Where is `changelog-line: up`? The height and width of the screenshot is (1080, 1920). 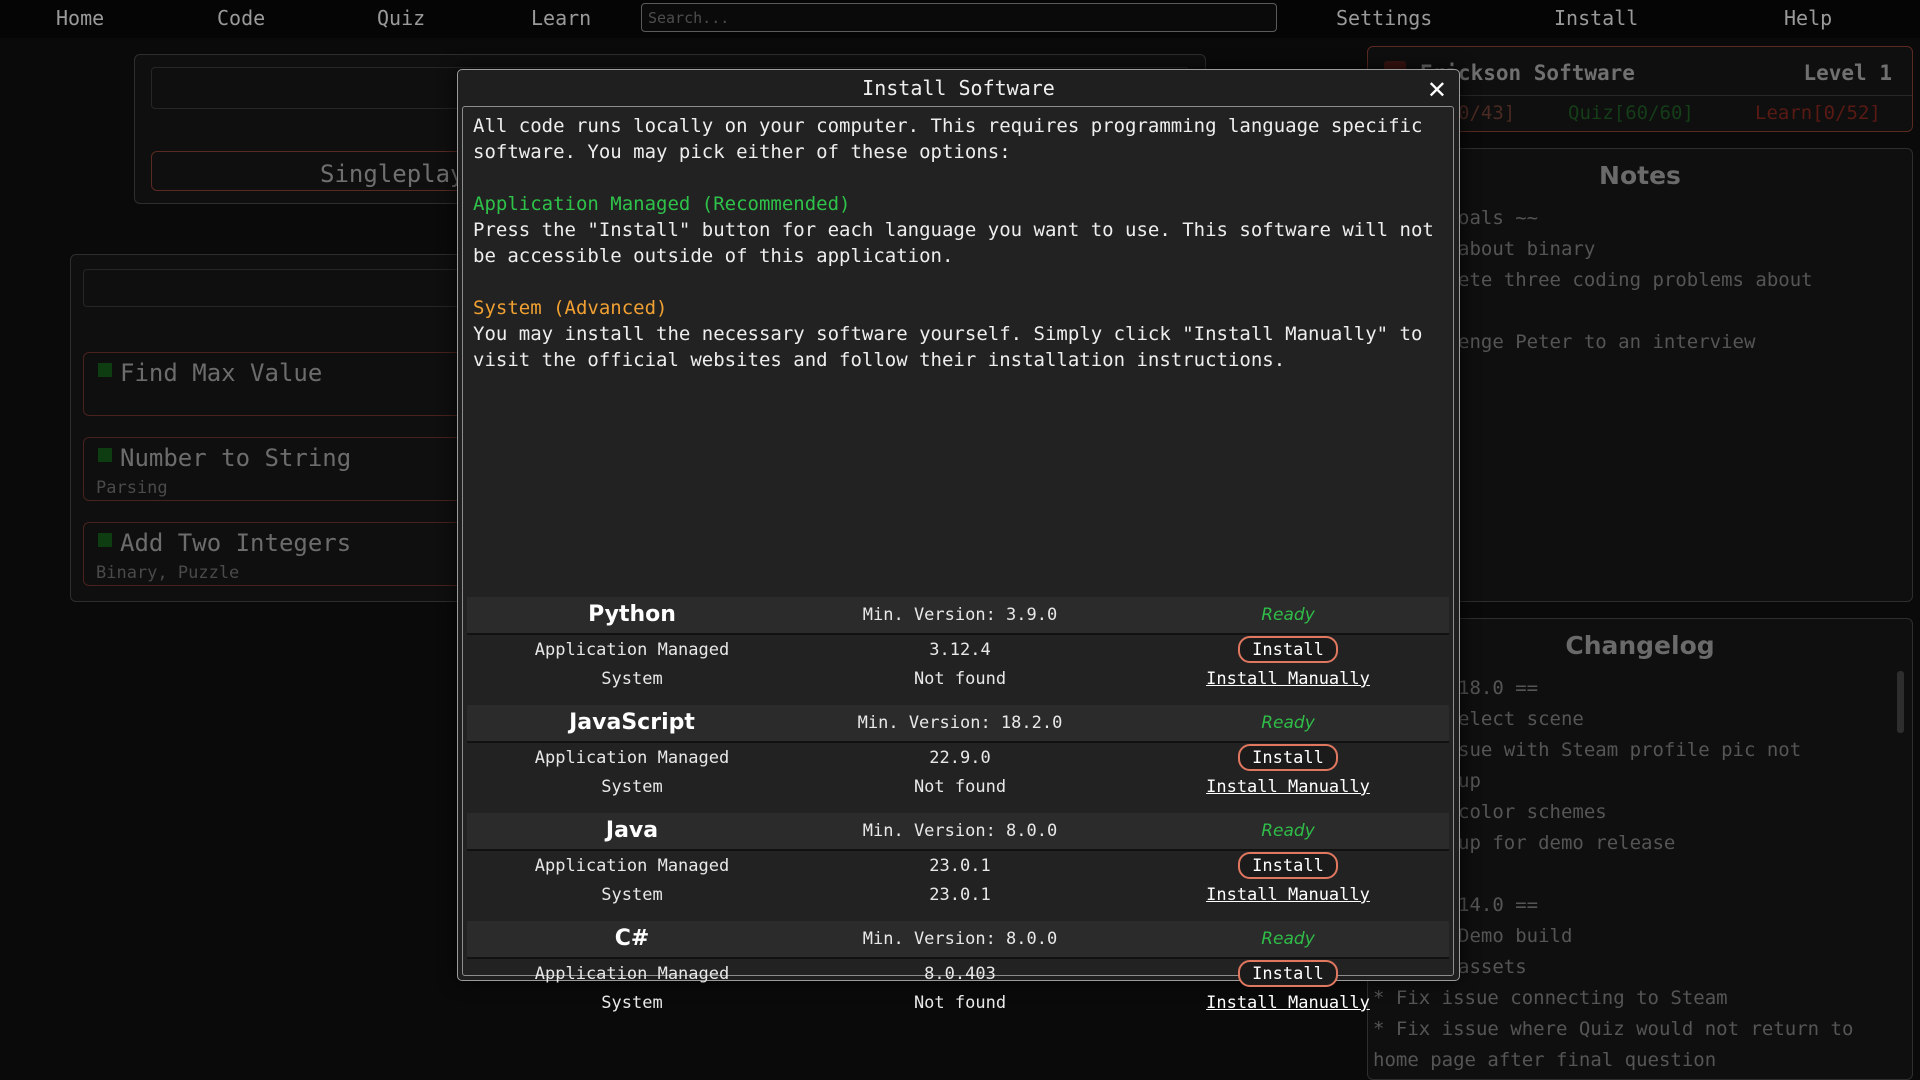
changelog-line: up is located at coordinates (1469, 781).